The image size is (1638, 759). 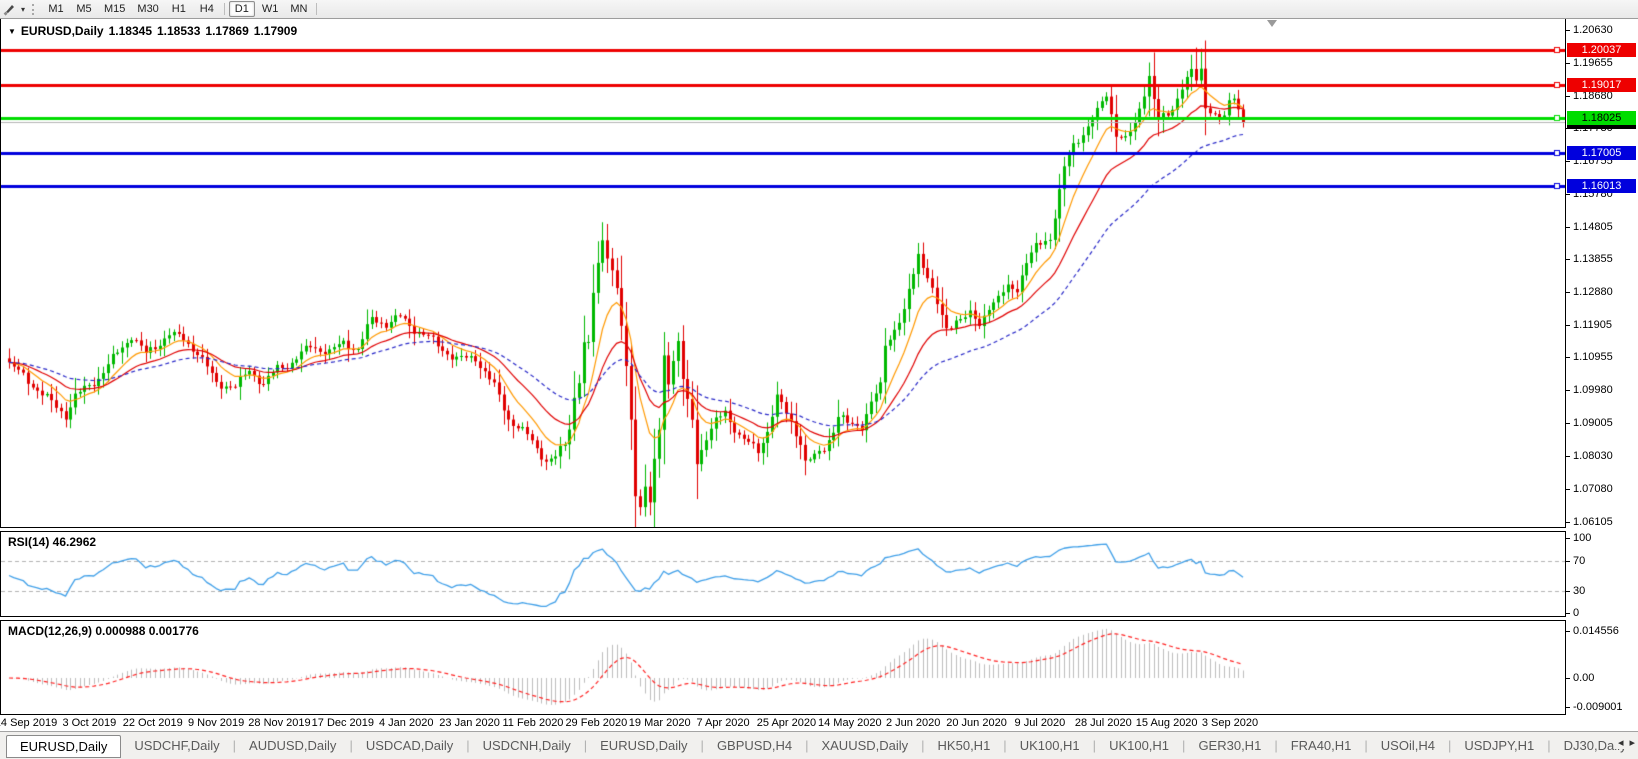 What do you see at coordinates (147, 9) in the screenshot?
I see `timeframe-button-m30: M30` at bounding box center [147, 9].